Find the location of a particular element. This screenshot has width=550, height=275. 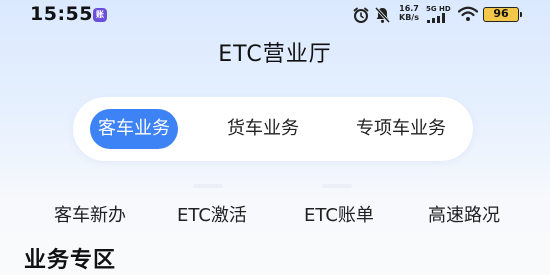

section-title: 业务专区 is located at coordinates (70, 260).